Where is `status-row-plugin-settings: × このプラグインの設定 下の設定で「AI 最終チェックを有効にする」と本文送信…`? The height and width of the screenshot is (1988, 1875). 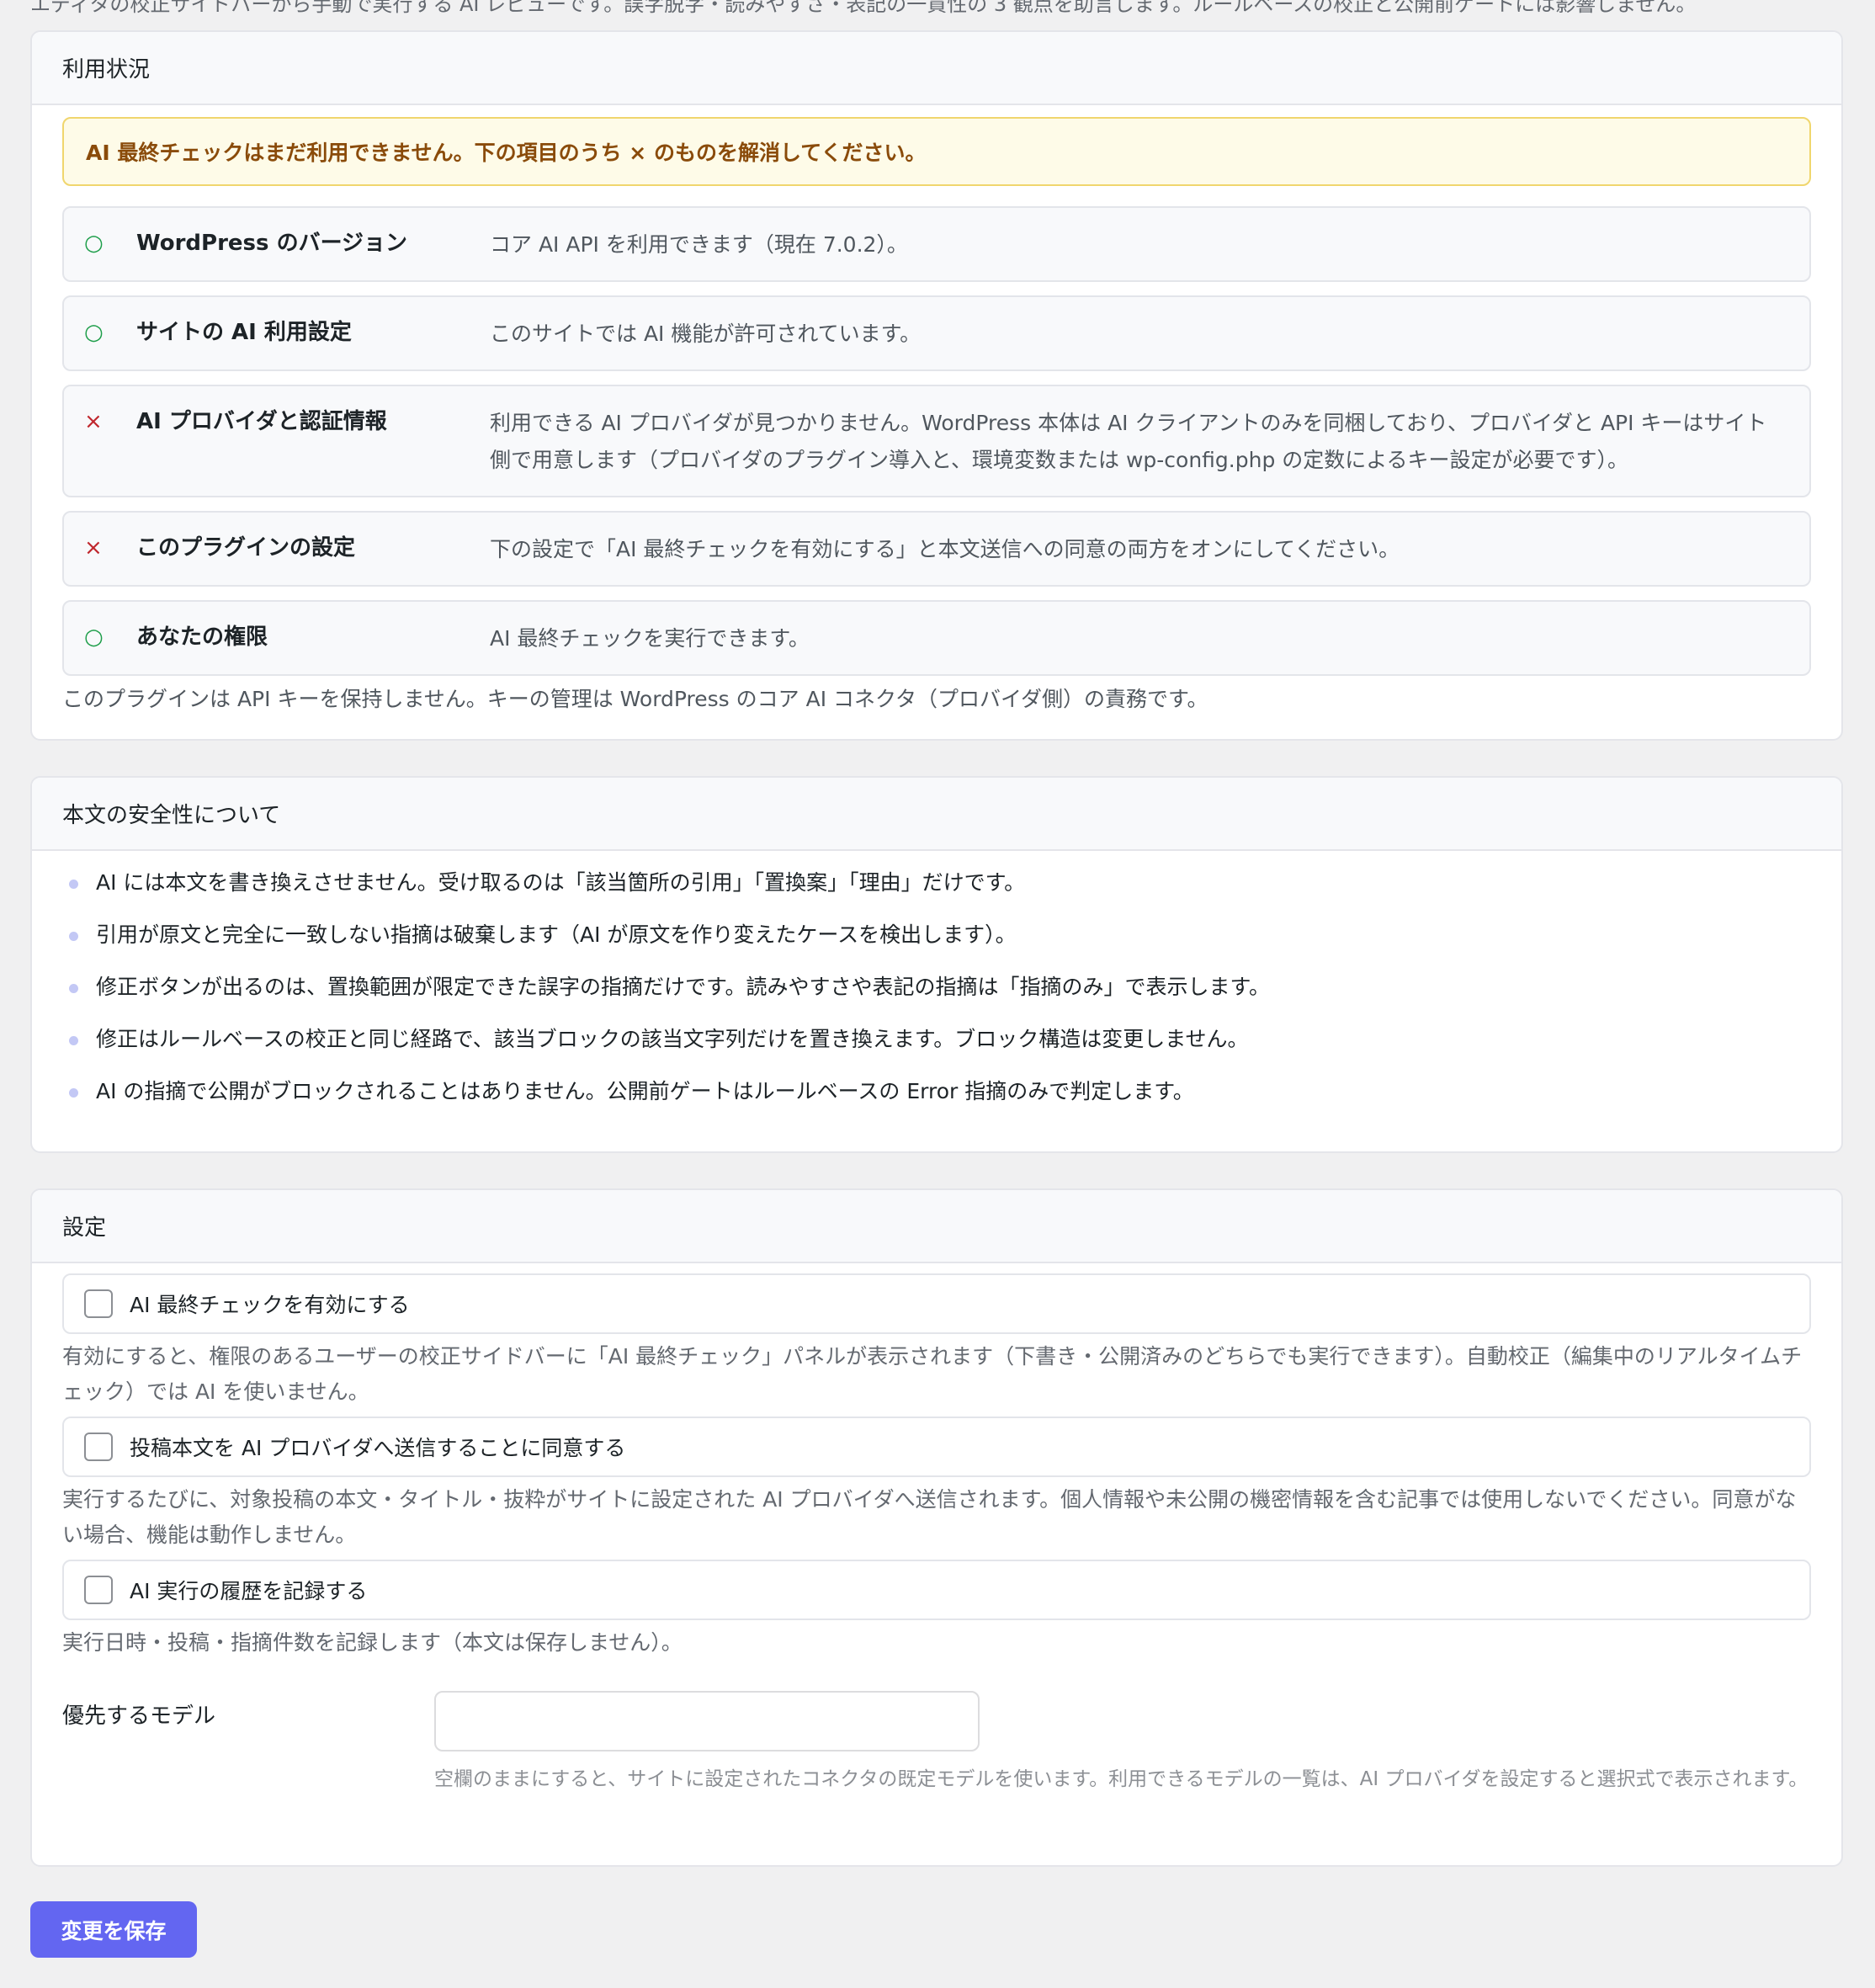
status-row-plugin-settings: × このプラグインの設定 下の設定で「AI 最終チェックを有効にする」と本文送信… is located at coordinates (936, 549).